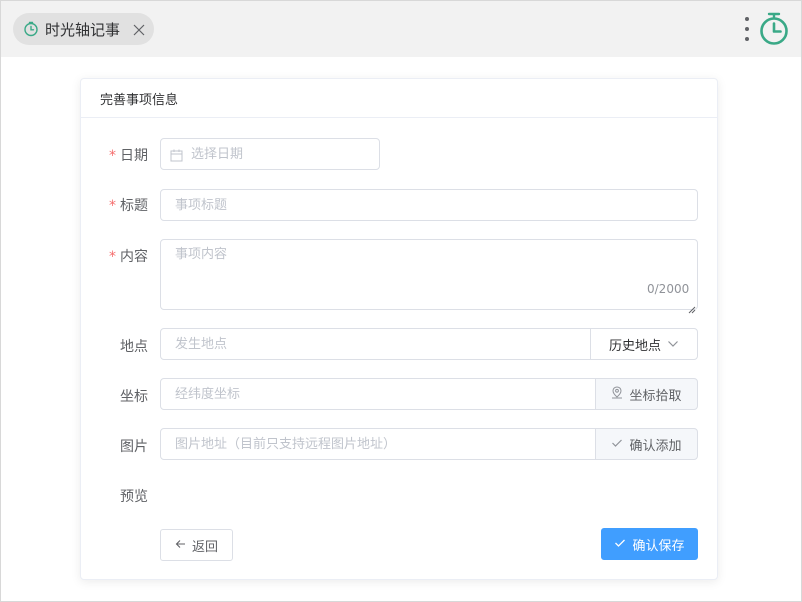 The image size is (802, 602). Describe the element at coordinates (429, 274) in the screenshot. I see `content-textarea` at that location.